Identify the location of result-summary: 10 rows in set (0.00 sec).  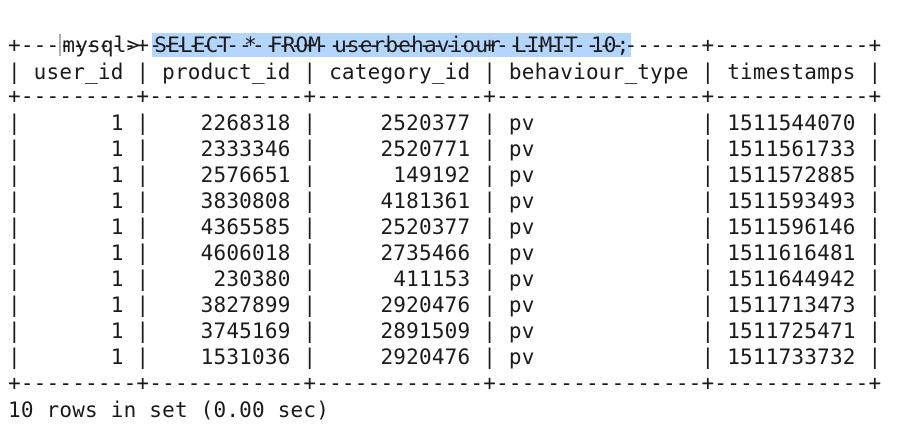
(169, 410).